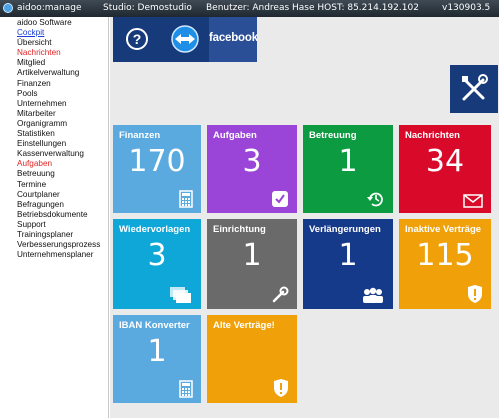 The height and width of the screenshot is (418, 499). Describe the element at coordinates (49, 8) in the screenshot. I see `app-title: aidoo:manage` at that location.